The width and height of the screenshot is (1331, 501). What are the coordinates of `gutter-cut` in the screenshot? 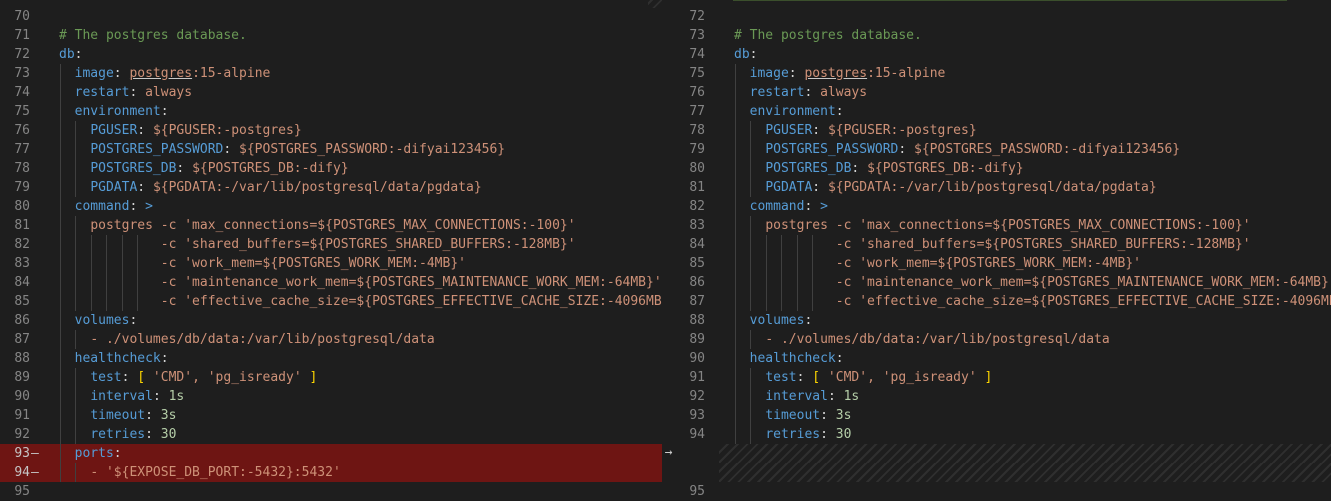 It's located at (697, 0).